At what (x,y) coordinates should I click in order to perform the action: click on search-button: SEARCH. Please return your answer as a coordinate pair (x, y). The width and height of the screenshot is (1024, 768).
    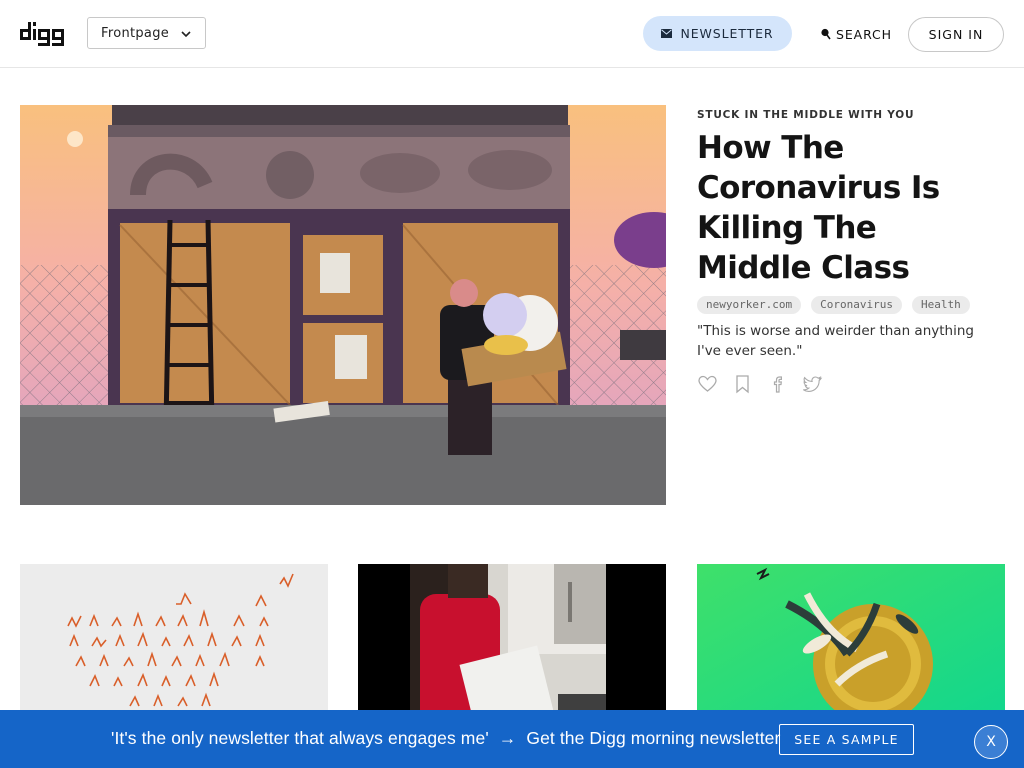
    Looking at the image, I should click on (856, 34).